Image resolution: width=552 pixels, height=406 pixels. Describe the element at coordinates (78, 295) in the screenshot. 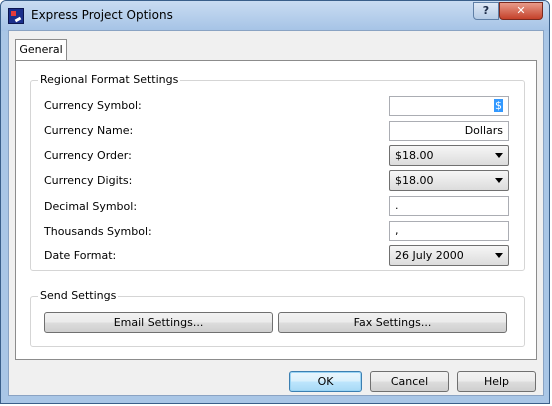

I see `send-settings-title: Send Settings` at that location.